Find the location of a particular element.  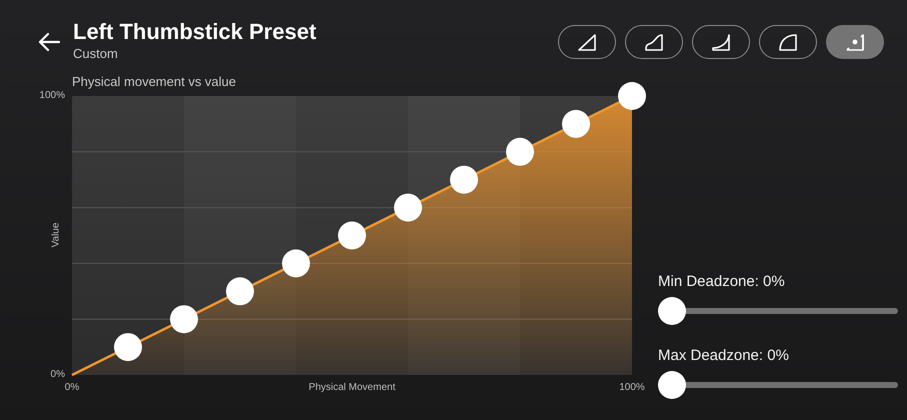

slider-label: Max Deadzone: 0% is located at coordinates (724, 356).